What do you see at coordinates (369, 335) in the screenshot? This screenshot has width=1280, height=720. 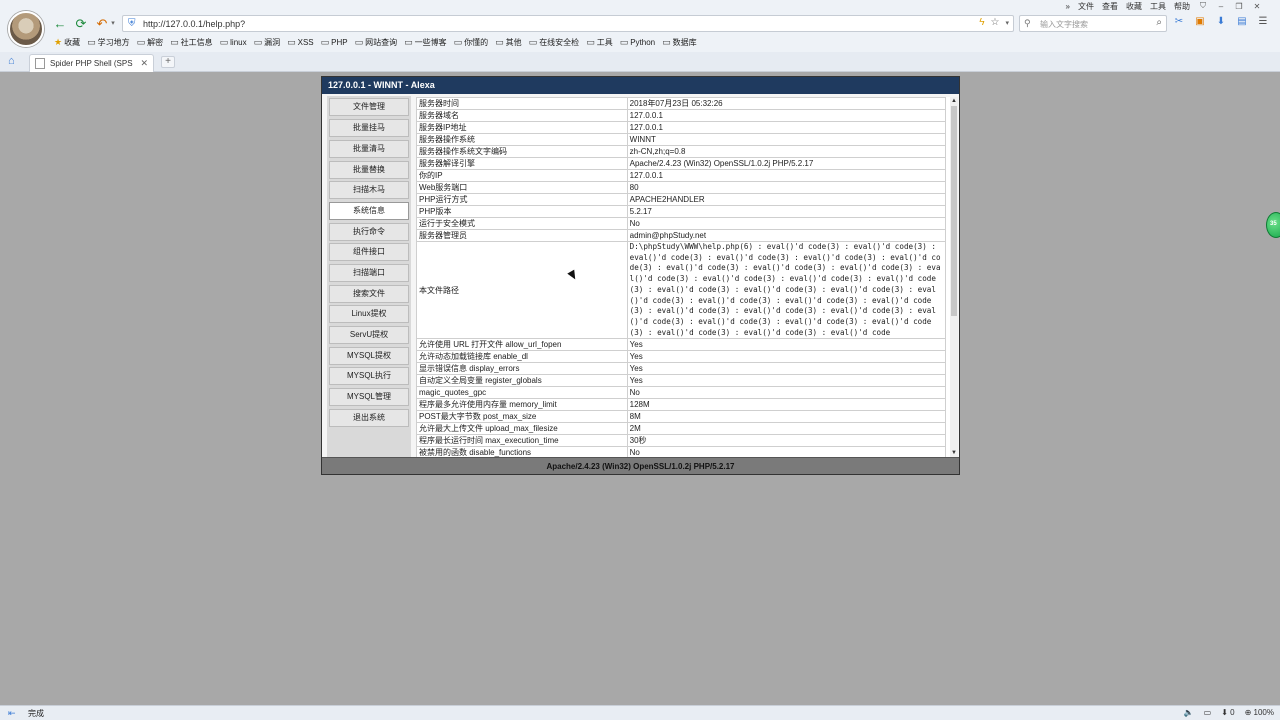 I see `sidebar-item-servu-privesc: ServU提权` at bounding box center [369, 335].